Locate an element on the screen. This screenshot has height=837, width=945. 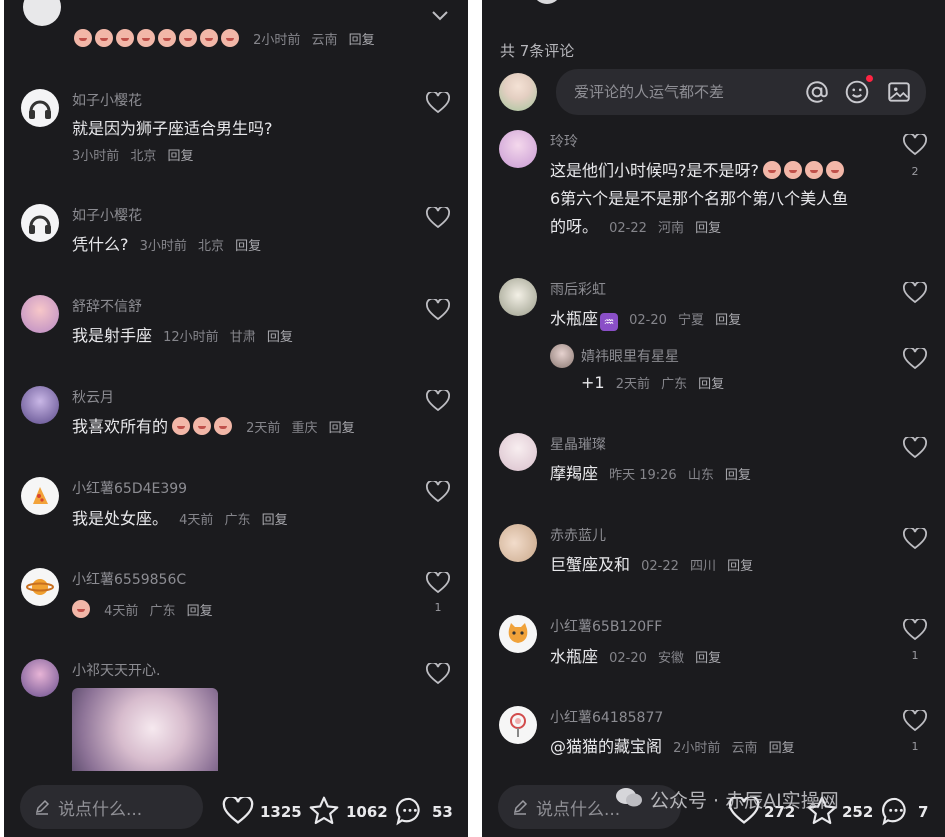
comment-username: 小红薯6559856C is located at coordinates (129, 579).